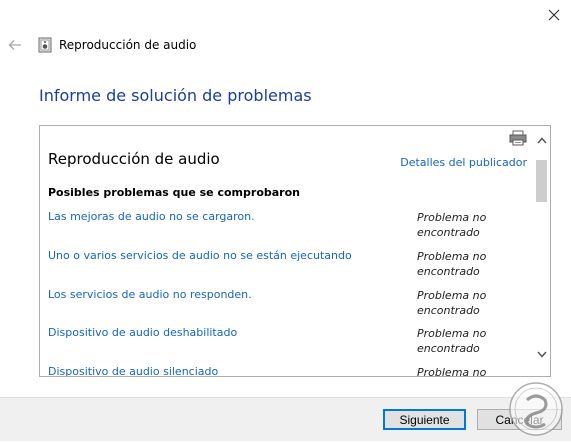 This screenshot has width=571, height=442. Describe the element at coordinates (536, 409) in the screenshot. I see `watermark-logo` at that location.